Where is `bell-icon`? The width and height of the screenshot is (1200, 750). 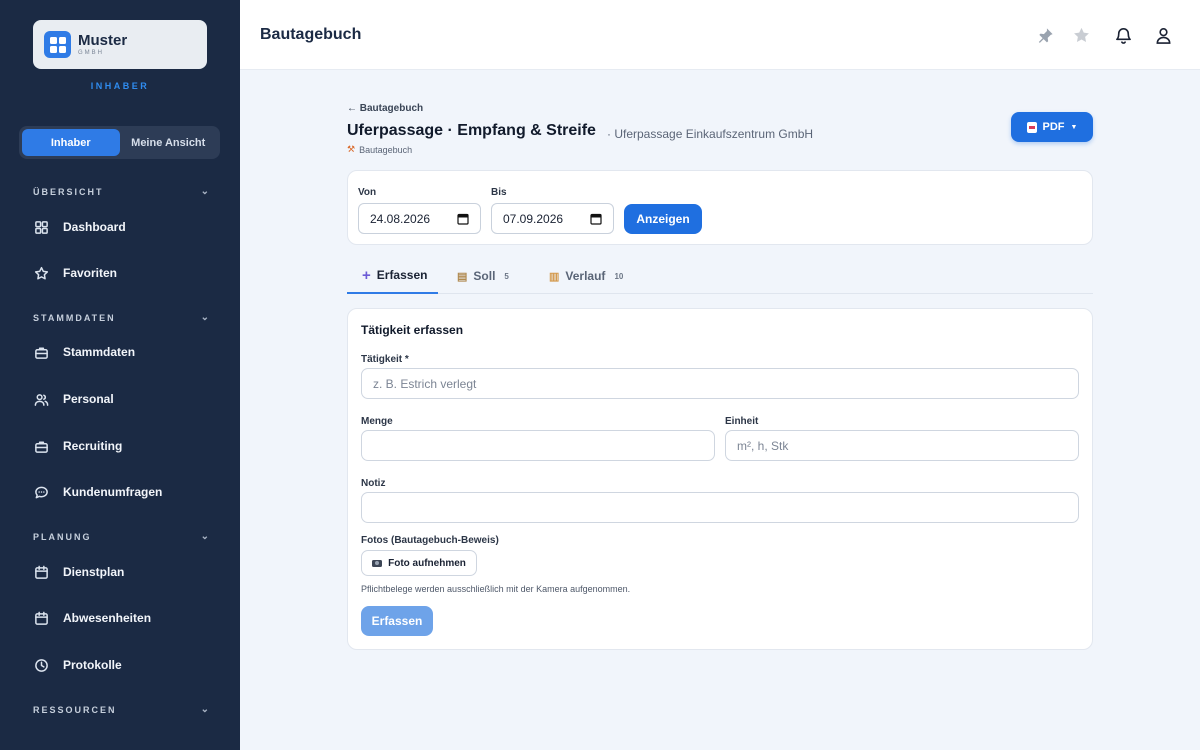
bell-icon is located at coordinates (1123, 35).